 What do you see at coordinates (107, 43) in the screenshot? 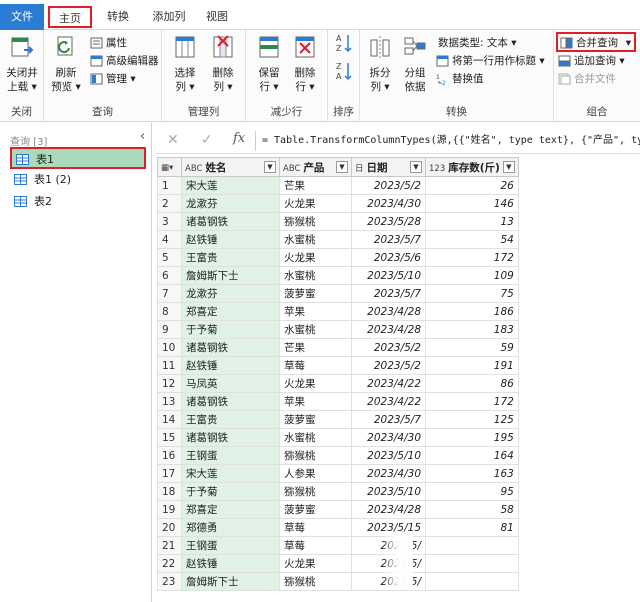
I see `properties-button: 属性` at bounding box center [107, 43].